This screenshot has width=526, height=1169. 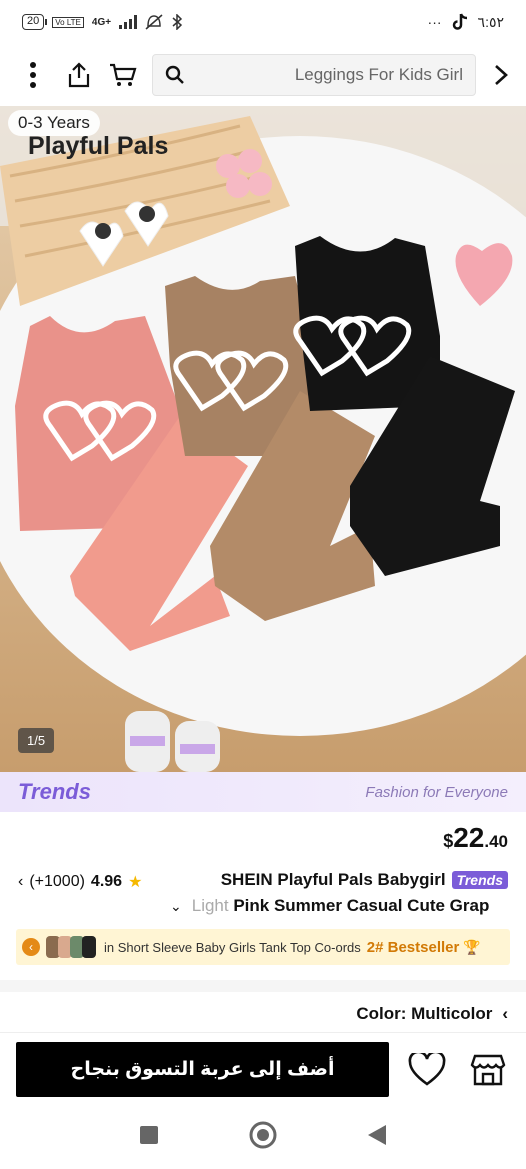 What do you see at coordinates (54, 123) in the screenshot?
I see `size-tag: 0-3 Years` at bounding box center [54, 123].